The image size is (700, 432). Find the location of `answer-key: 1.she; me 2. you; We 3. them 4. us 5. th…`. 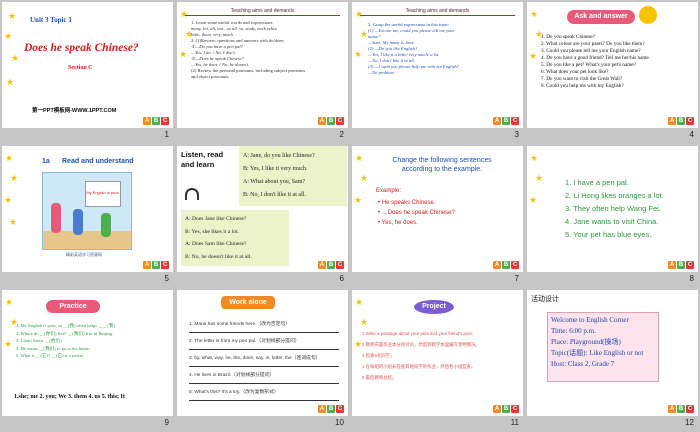

answer-key: 1.she; me 2. you; We 3. them 4. us 5. th… is located at coordinates (69, 397).